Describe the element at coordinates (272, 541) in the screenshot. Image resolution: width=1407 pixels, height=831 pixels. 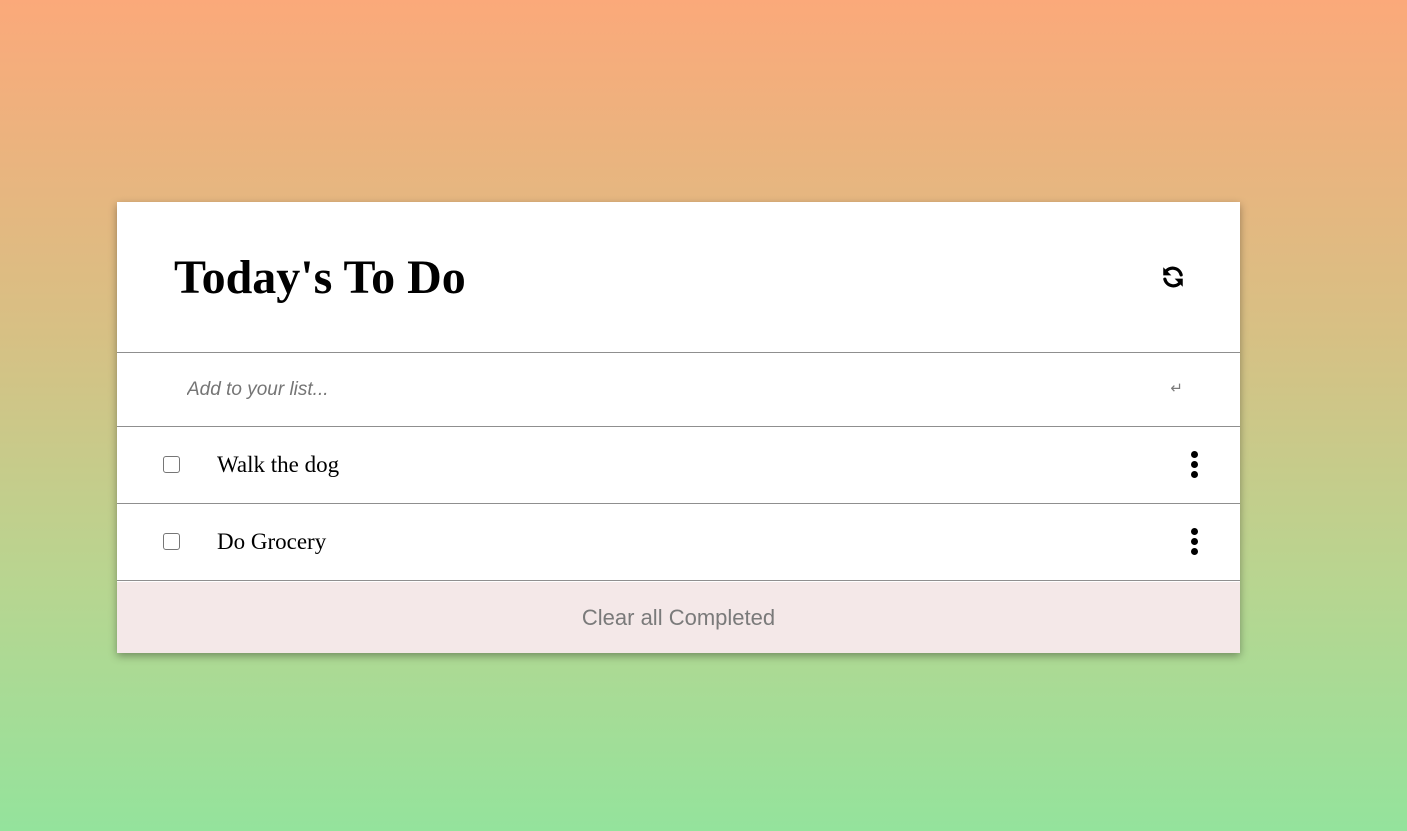
I see `task-label: Do Grocery` at that location.